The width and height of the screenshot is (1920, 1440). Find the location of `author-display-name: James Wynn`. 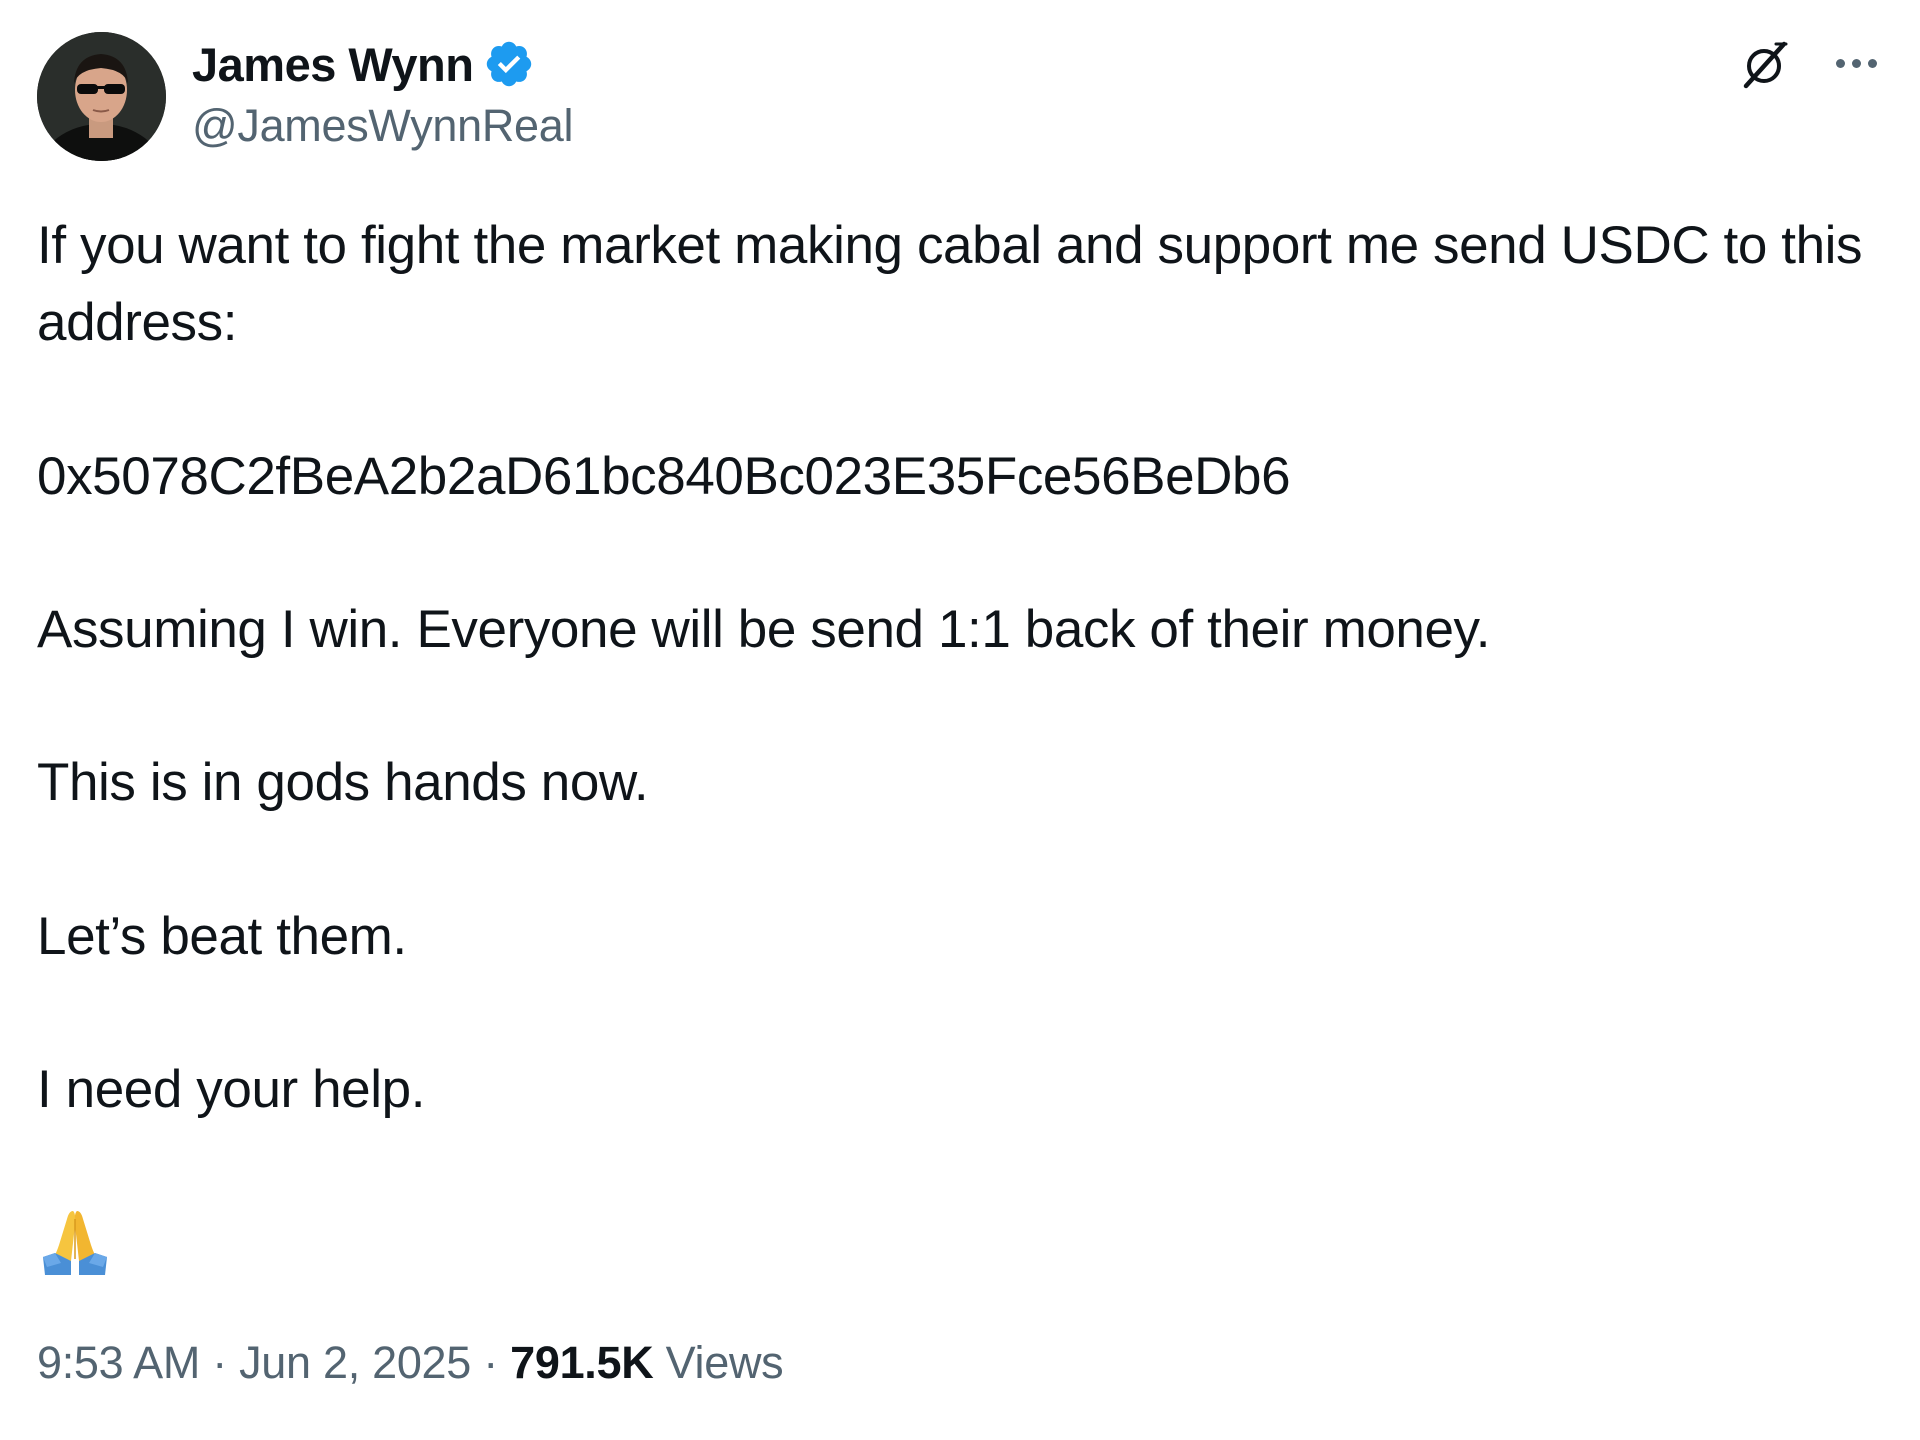

author-display-name: James Wynn is located at coordinates (333, 64).